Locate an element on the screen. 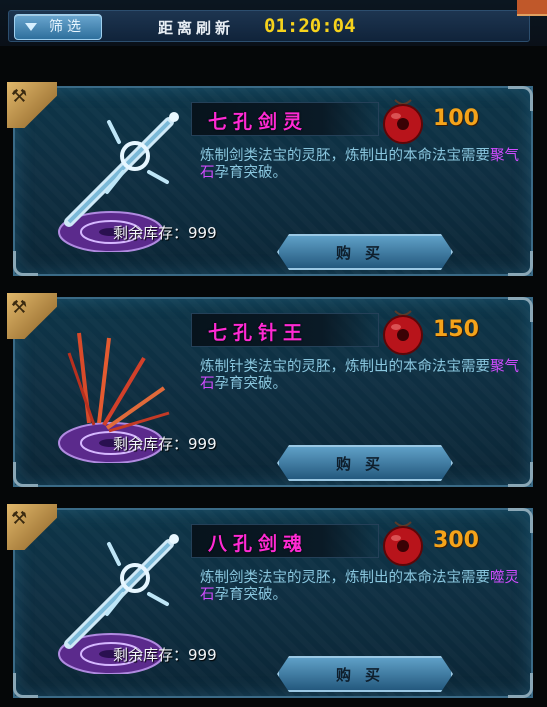 This screenshot has width=547, height=707. item-price: 100 is located at coordinates (456, 118).